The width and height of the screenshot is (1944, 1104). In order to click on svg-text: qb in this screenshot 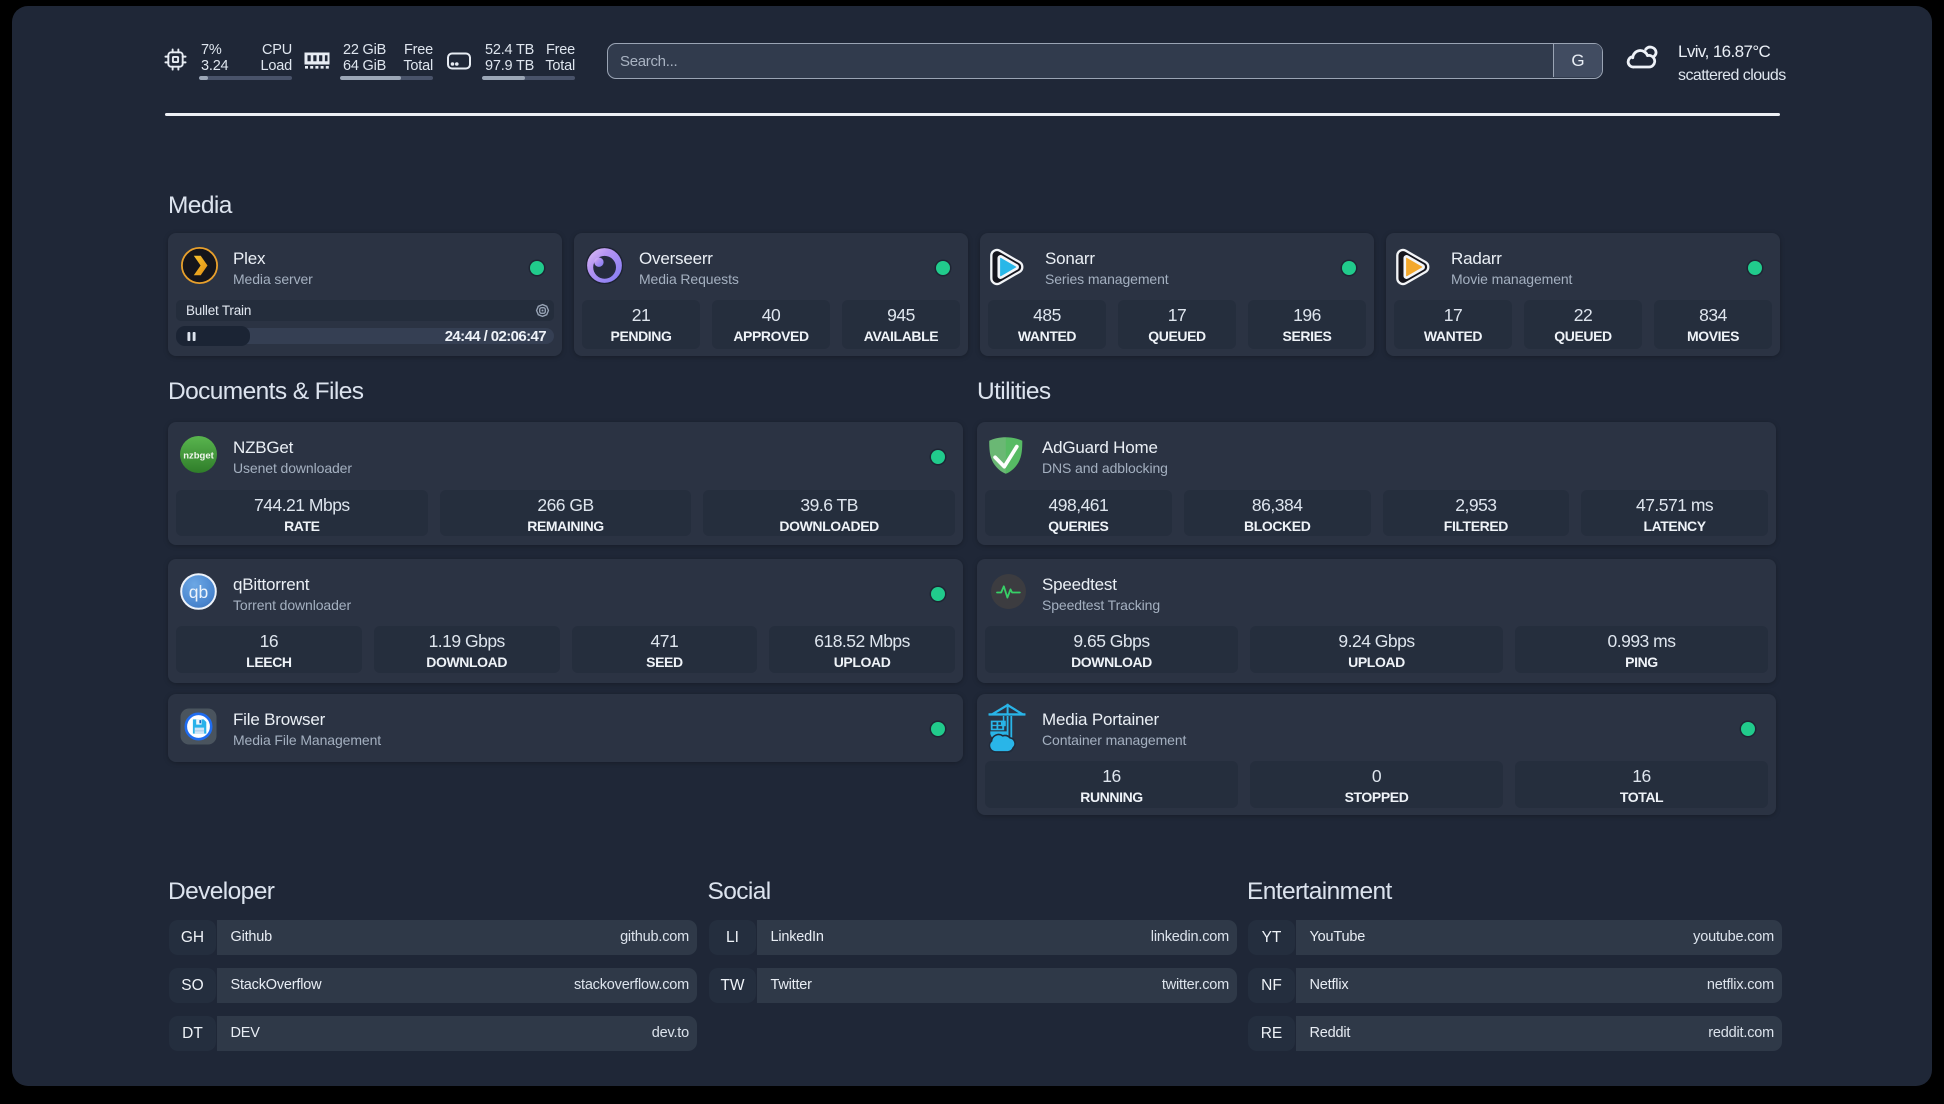, I will do `click(198, 592)`.